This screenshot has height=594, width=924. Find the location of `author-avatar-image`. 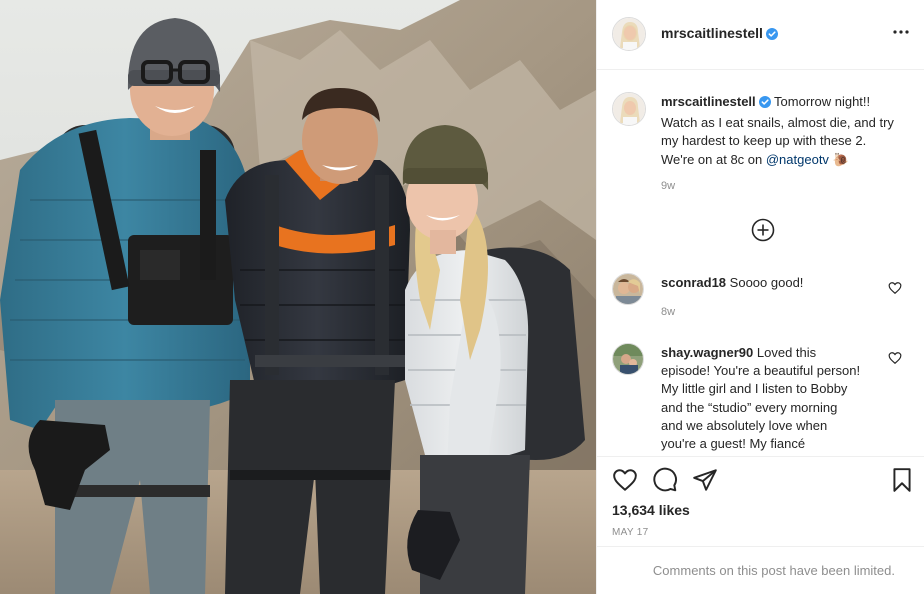

author-avatar-image is located at coordinates (629, 34).